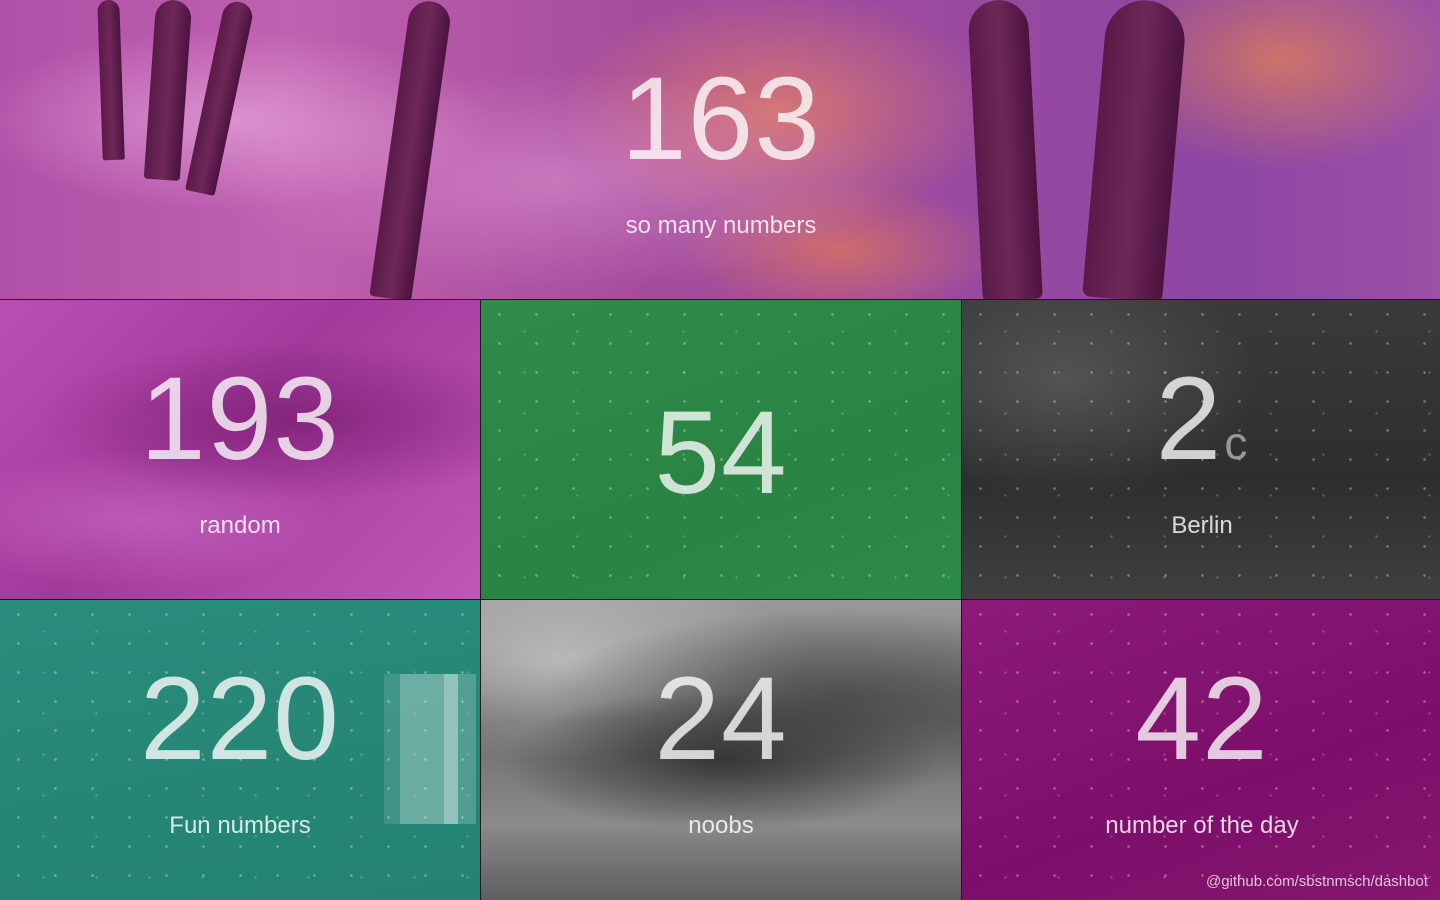  I want to click on tile-random: 193 random, so click(240, 449).